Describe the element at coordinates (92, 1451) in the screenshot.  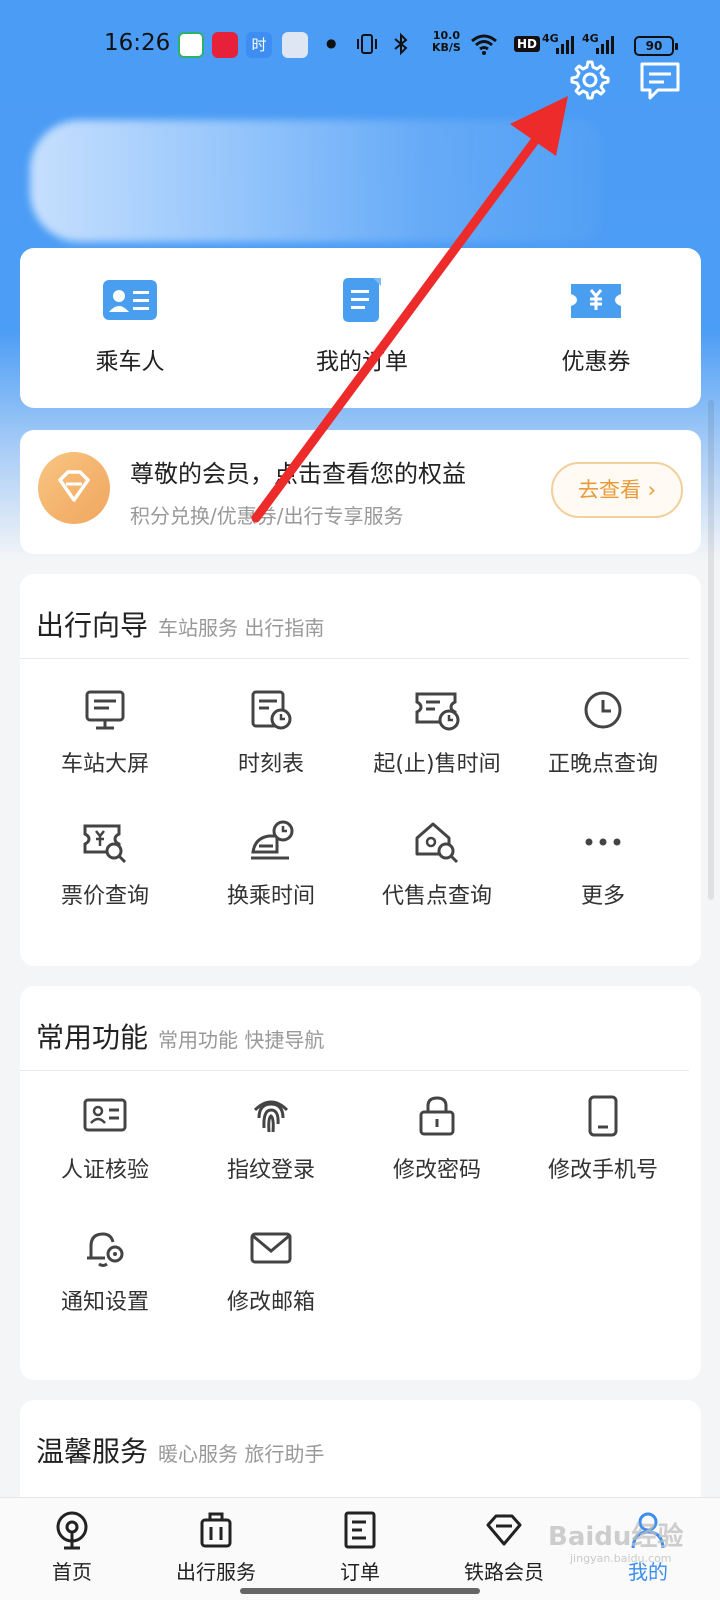
I see `section-title: 温馨服务` at that location.